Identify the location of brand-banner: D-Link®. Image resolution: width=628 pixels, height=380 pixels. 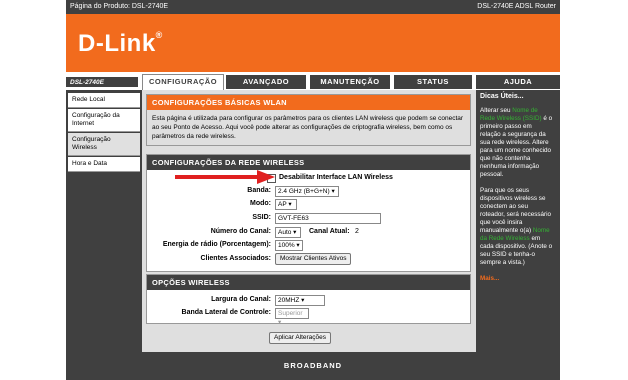
(313, 43).